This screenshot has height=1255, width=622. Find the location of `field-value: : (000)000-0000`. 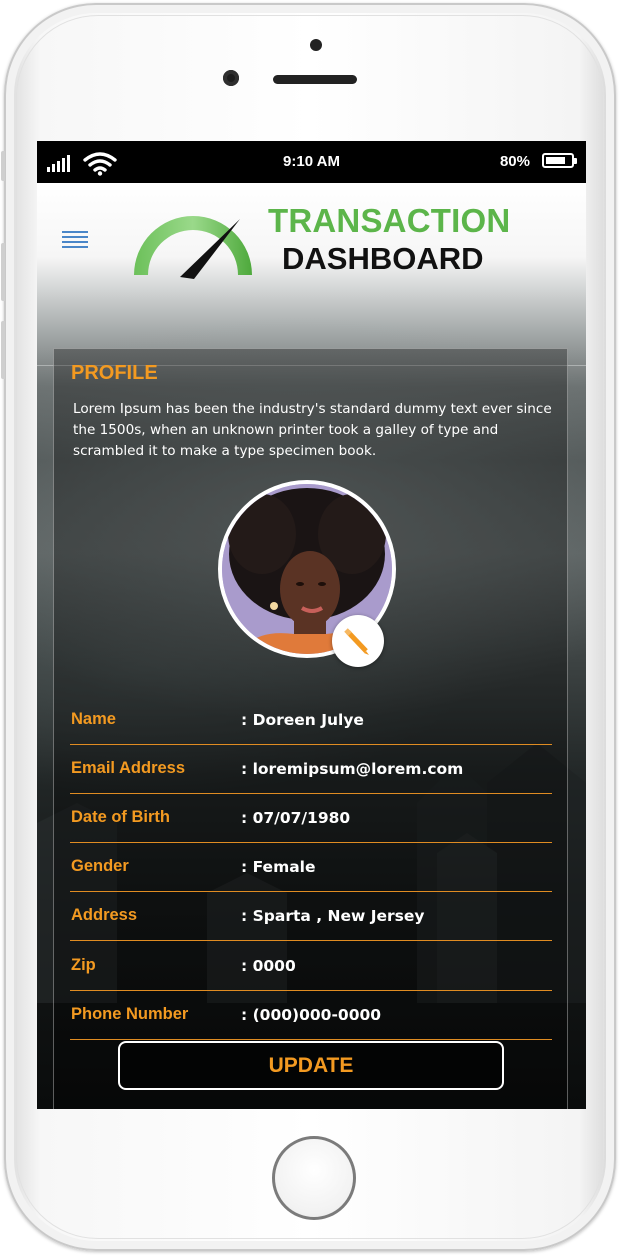

field-value: : (000)000-0000 is located at coordinates (311, 1015).